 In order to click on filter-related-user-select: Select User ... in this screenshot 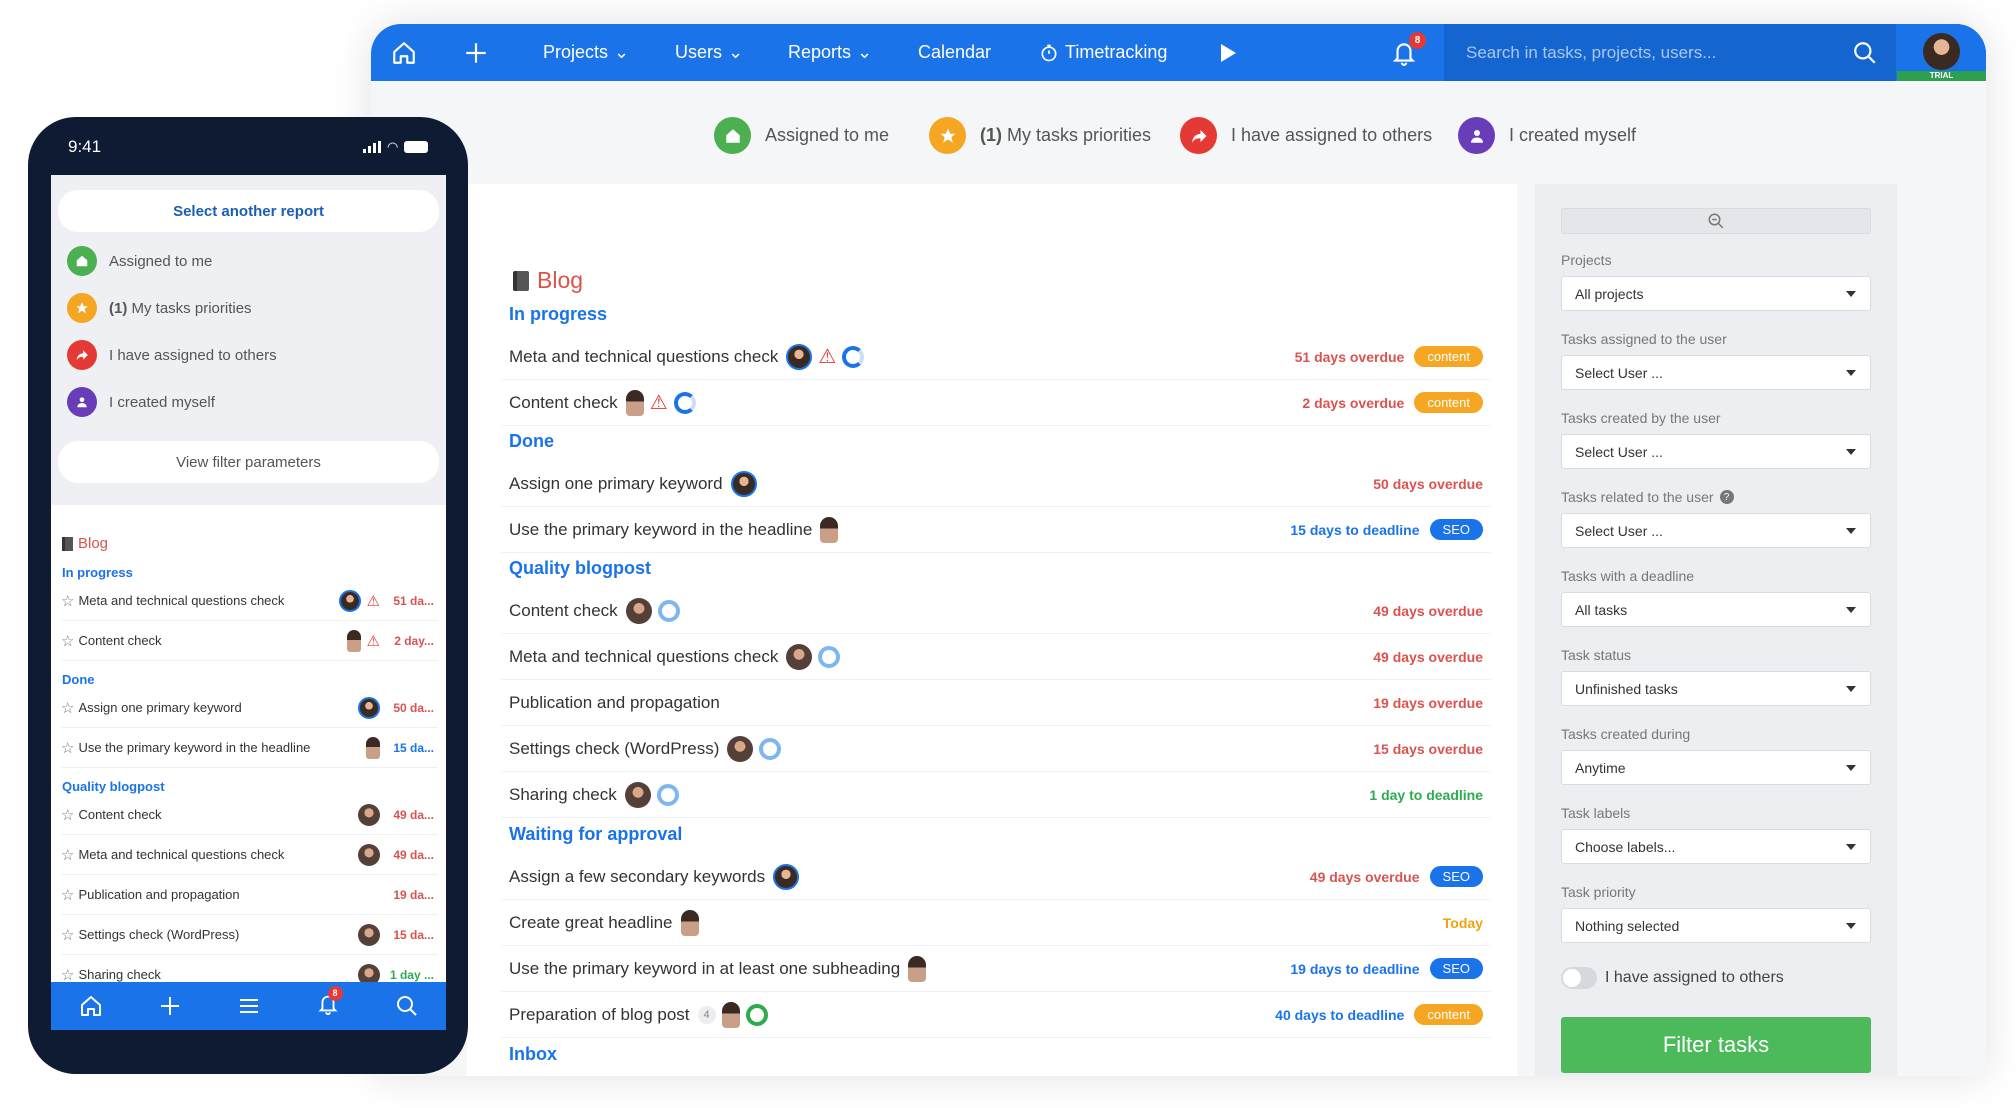, I will do `click(1716, 530)`.